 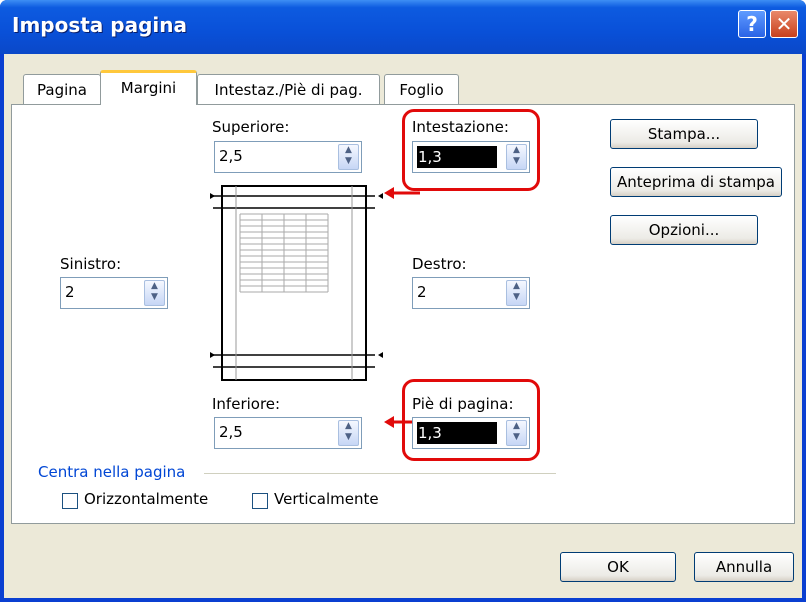 I want to click on right-margin-value: 2, so click(x=422, y=292).